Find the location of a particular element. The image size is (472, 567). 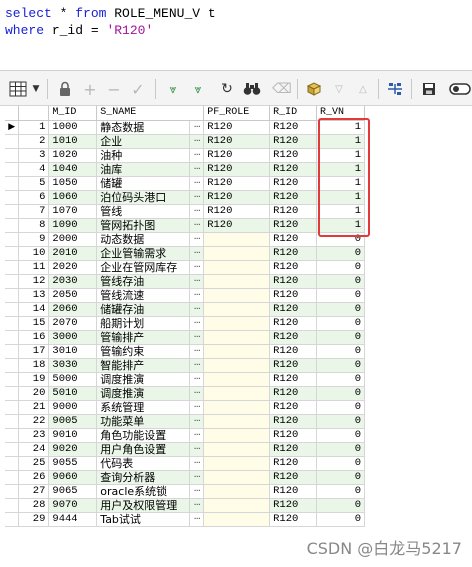

cell-m-id: 3030 is located at coordinates (73, 365).